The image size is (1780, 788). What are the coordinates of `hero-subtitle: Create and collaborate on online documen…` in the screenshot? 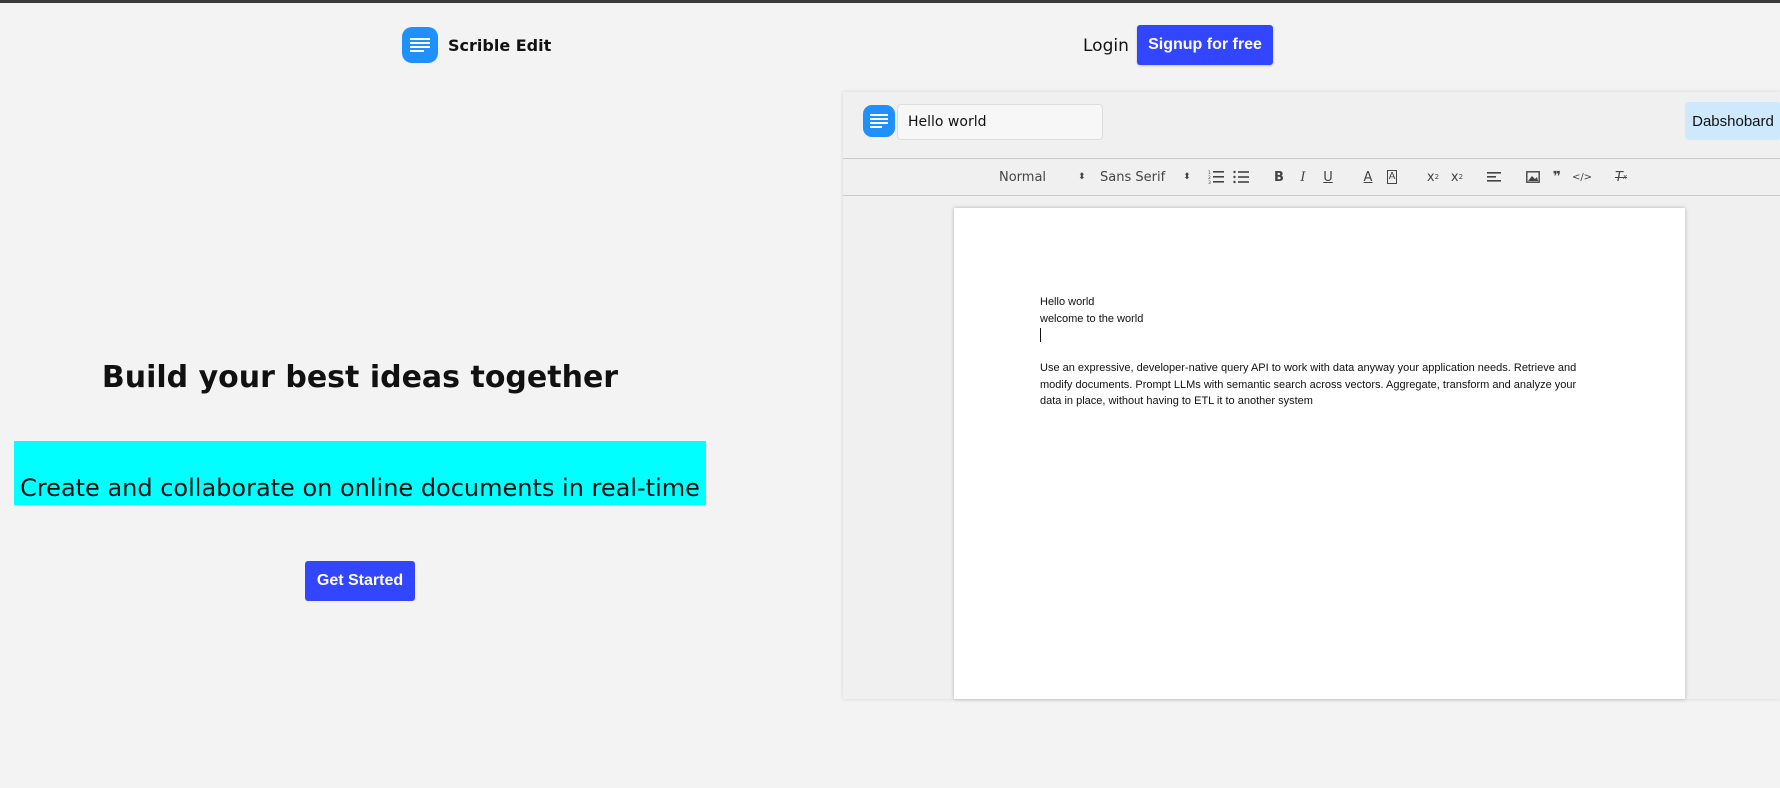 It's located at (360, 488).